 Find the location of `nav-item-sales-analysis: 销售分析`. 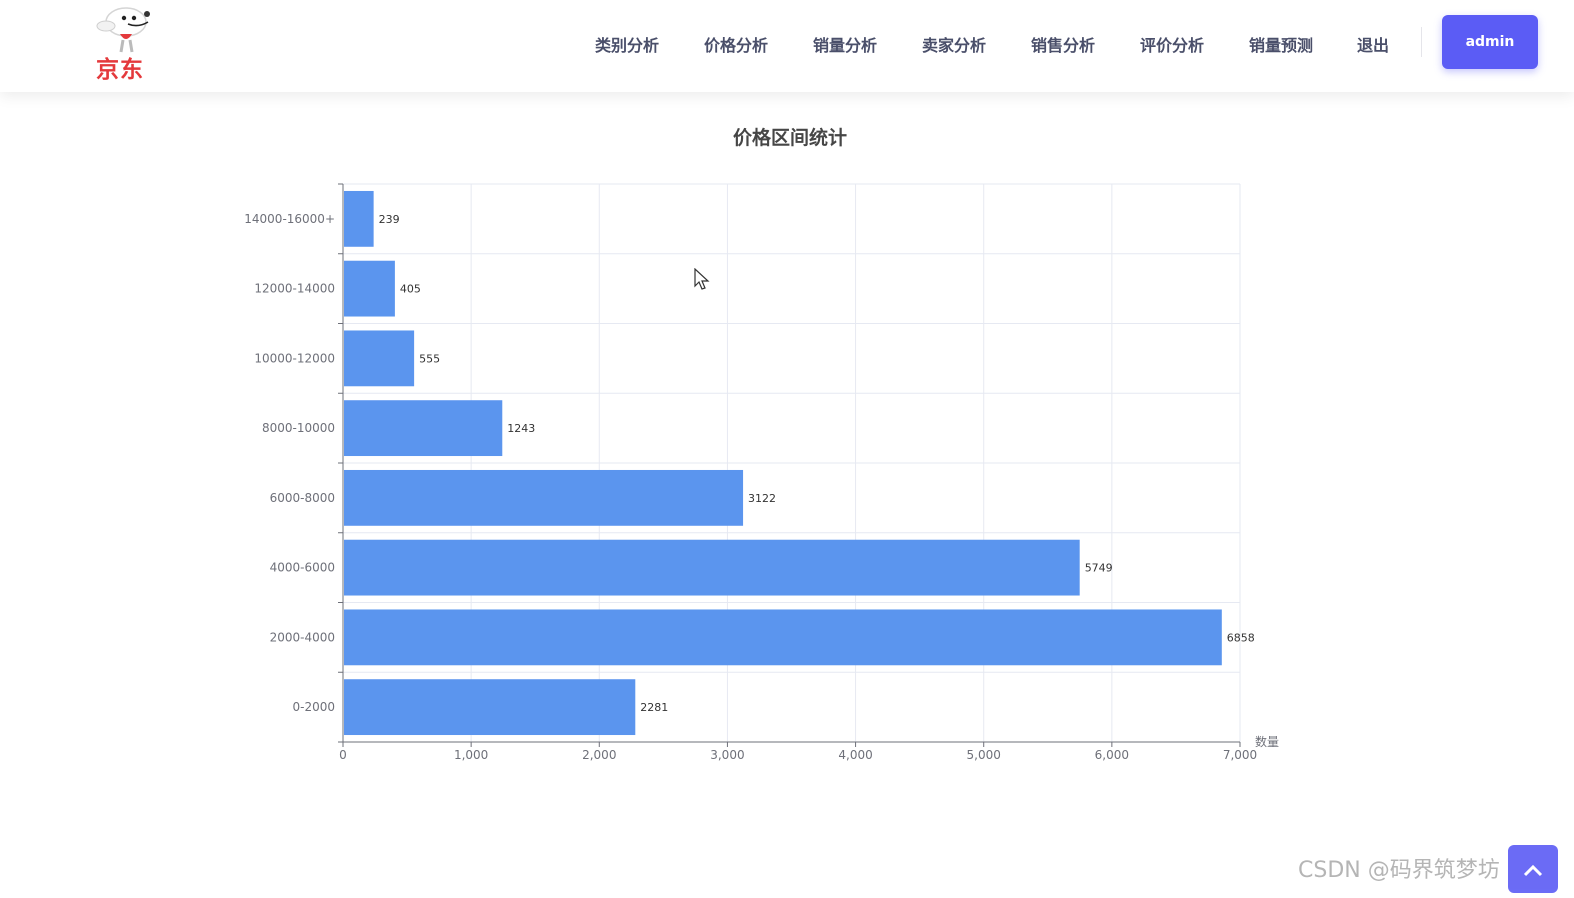

nav-item-sales-analysis: 销售分析 is located at coordinates (1063, 44).